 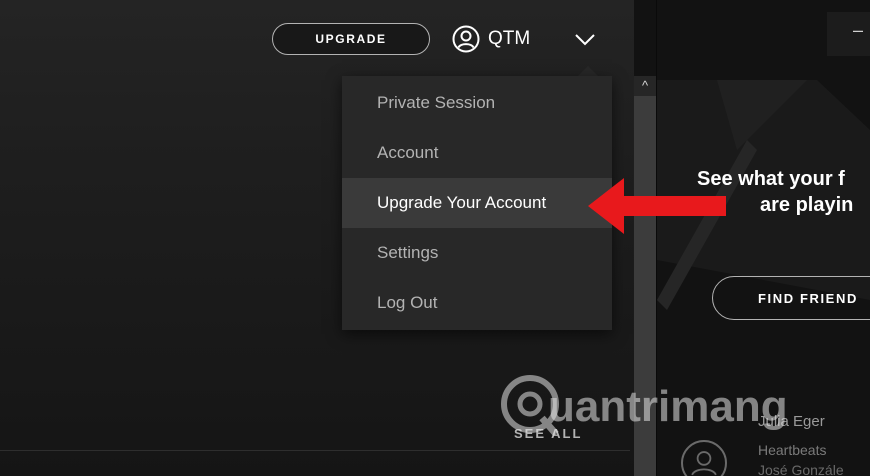 I want to click on menu-item-private-session: Private Session, so click(x=477, y=103).